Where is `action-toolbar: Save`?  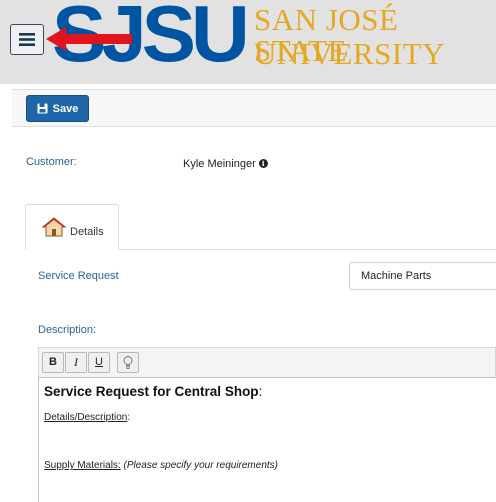
action-toolbar: Save is located at coordinates (254, 108).